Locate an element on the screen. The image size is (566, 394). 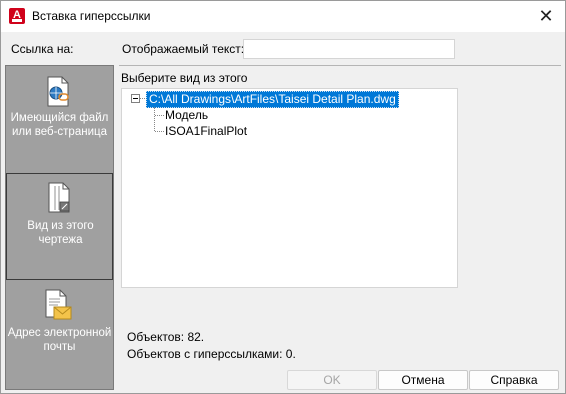
display-text-input is located at coordinates (349, 49).